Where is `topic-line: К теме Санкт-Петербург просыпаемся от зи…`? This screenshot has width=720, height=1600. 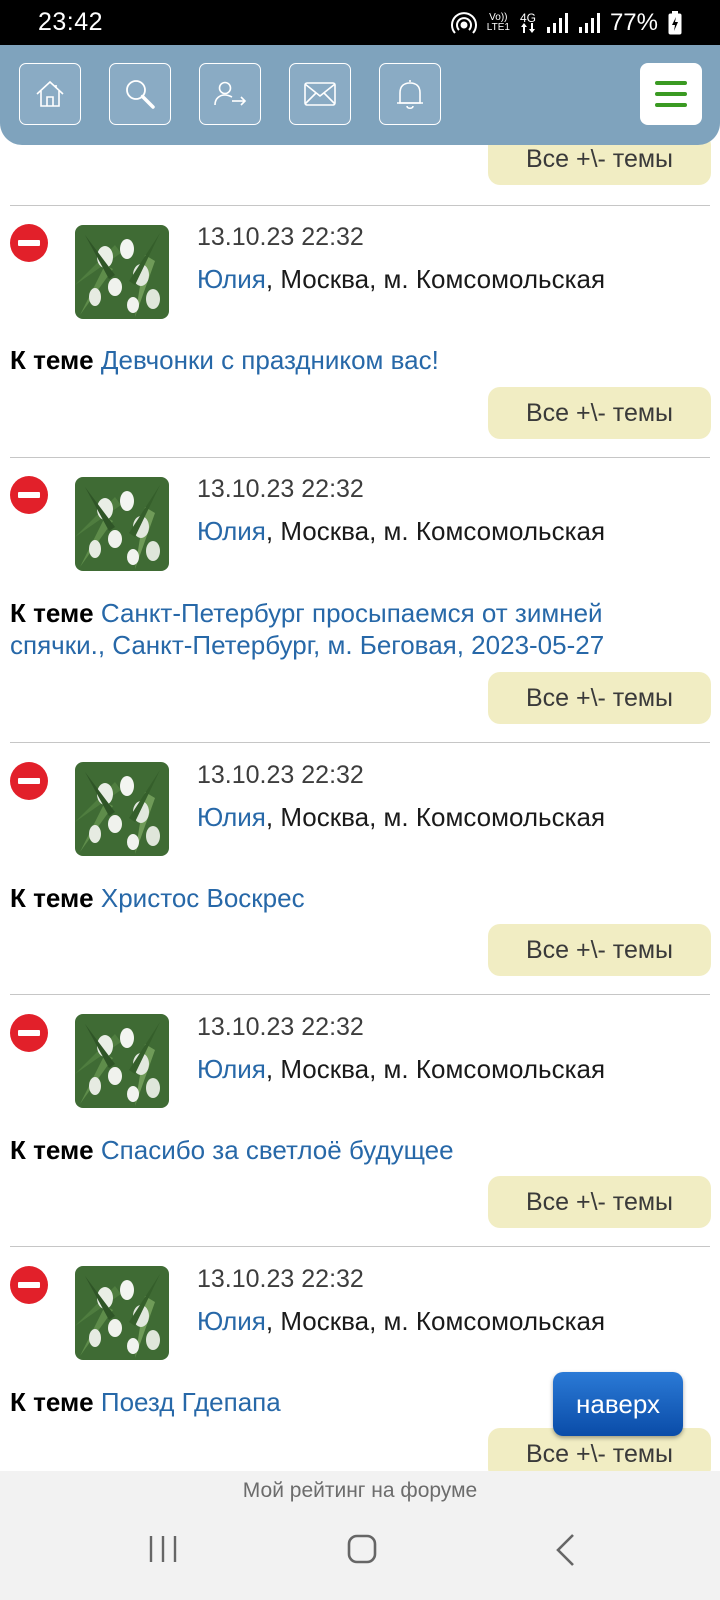 topic-line: К теме Санкт-Петербург просыпаемся от зи… is located at coordinates (355, 629).